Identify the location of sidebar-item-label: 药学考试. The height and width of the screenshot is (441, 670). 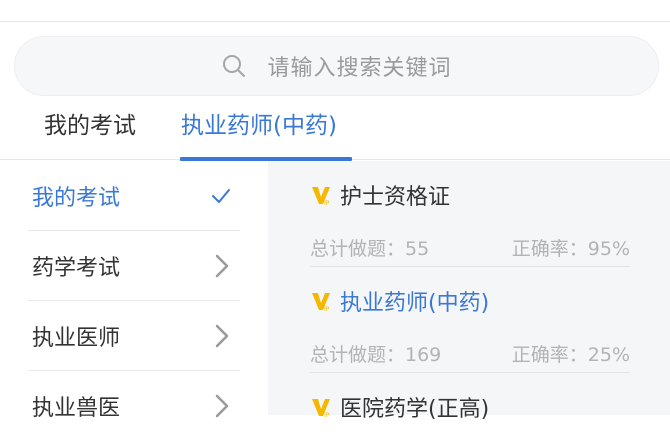
(76, 268).